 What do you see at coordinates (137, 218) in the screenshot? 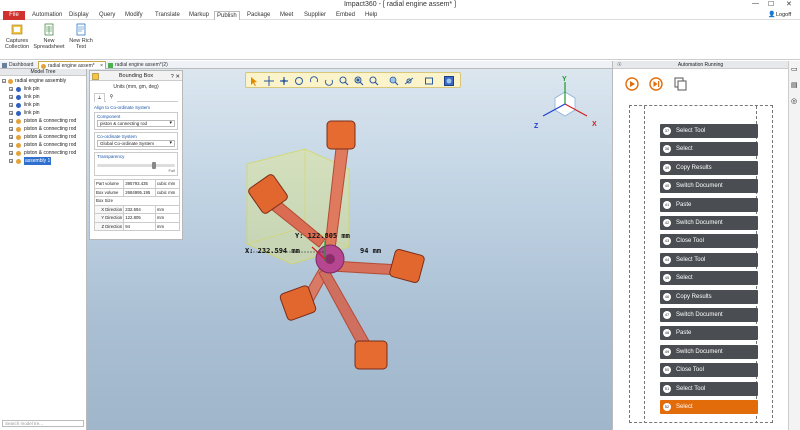
I see `table-row: Y Direction 122.805 mm` at bounding box center [137, 218].